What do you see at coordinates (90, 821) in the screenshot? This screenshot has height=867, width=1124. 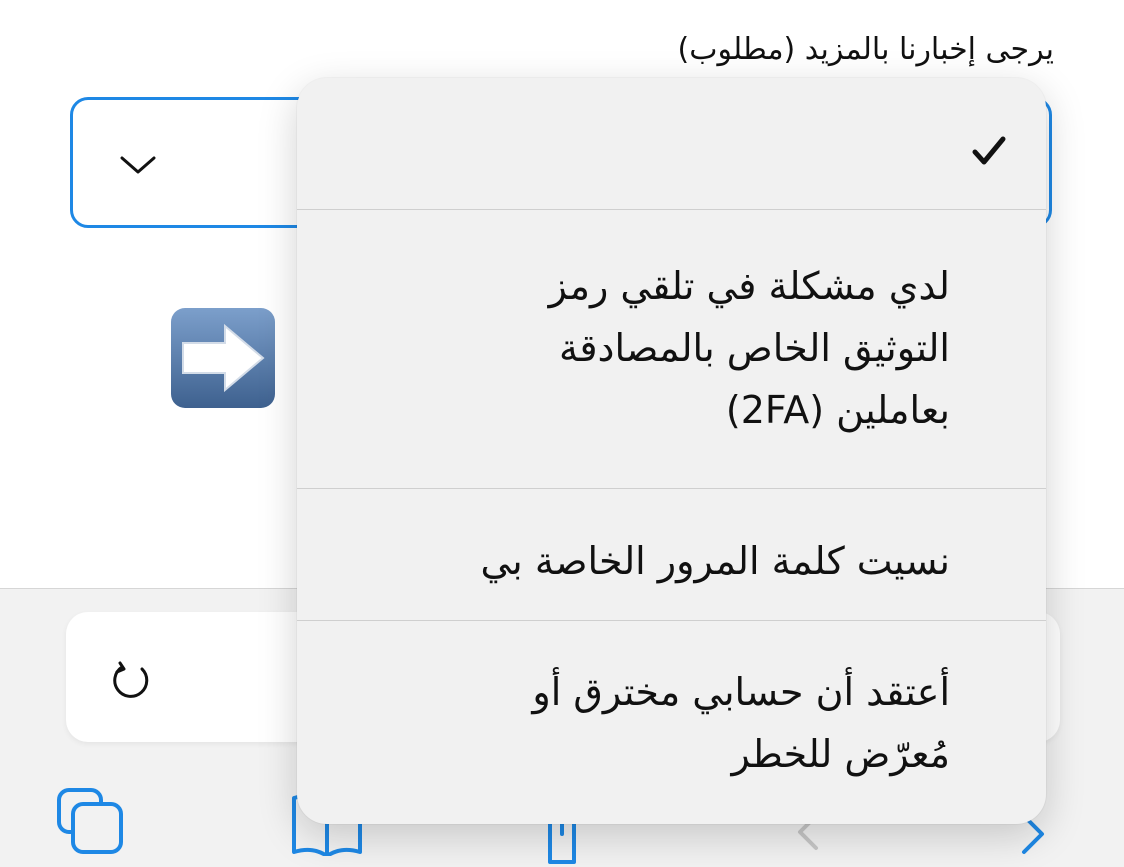 I see `tabs-icon` at bounding box center [90, 821].